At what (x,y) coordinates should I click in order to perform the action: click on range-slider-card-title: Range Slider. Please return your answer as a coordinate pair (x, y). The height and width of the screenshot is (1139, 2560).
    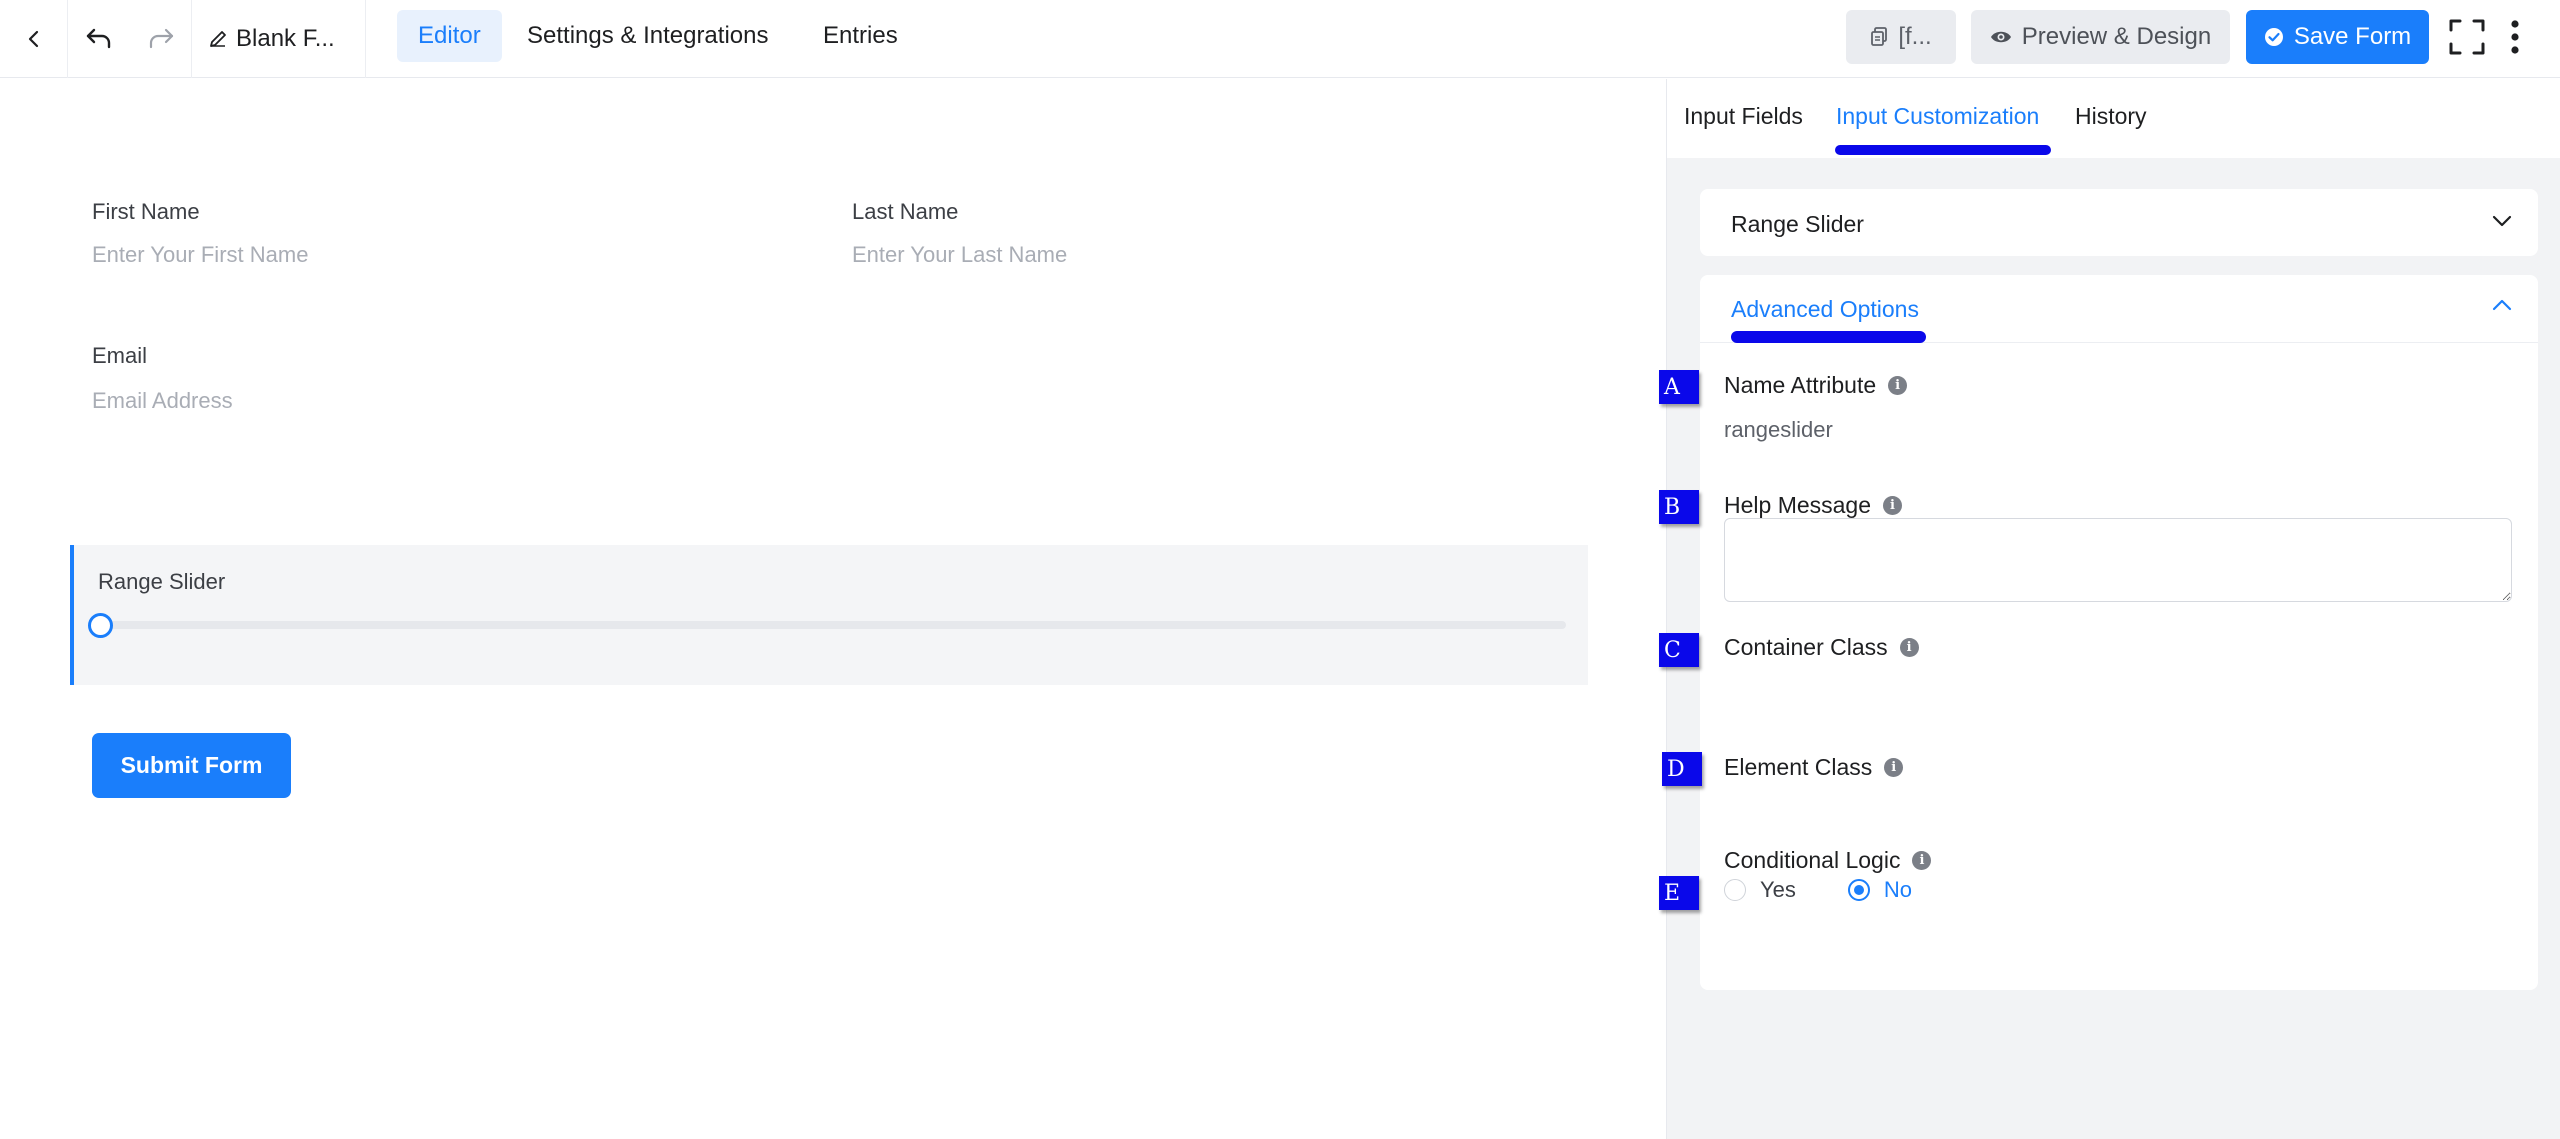
    Looking at the image, I should click on (1797, 224).